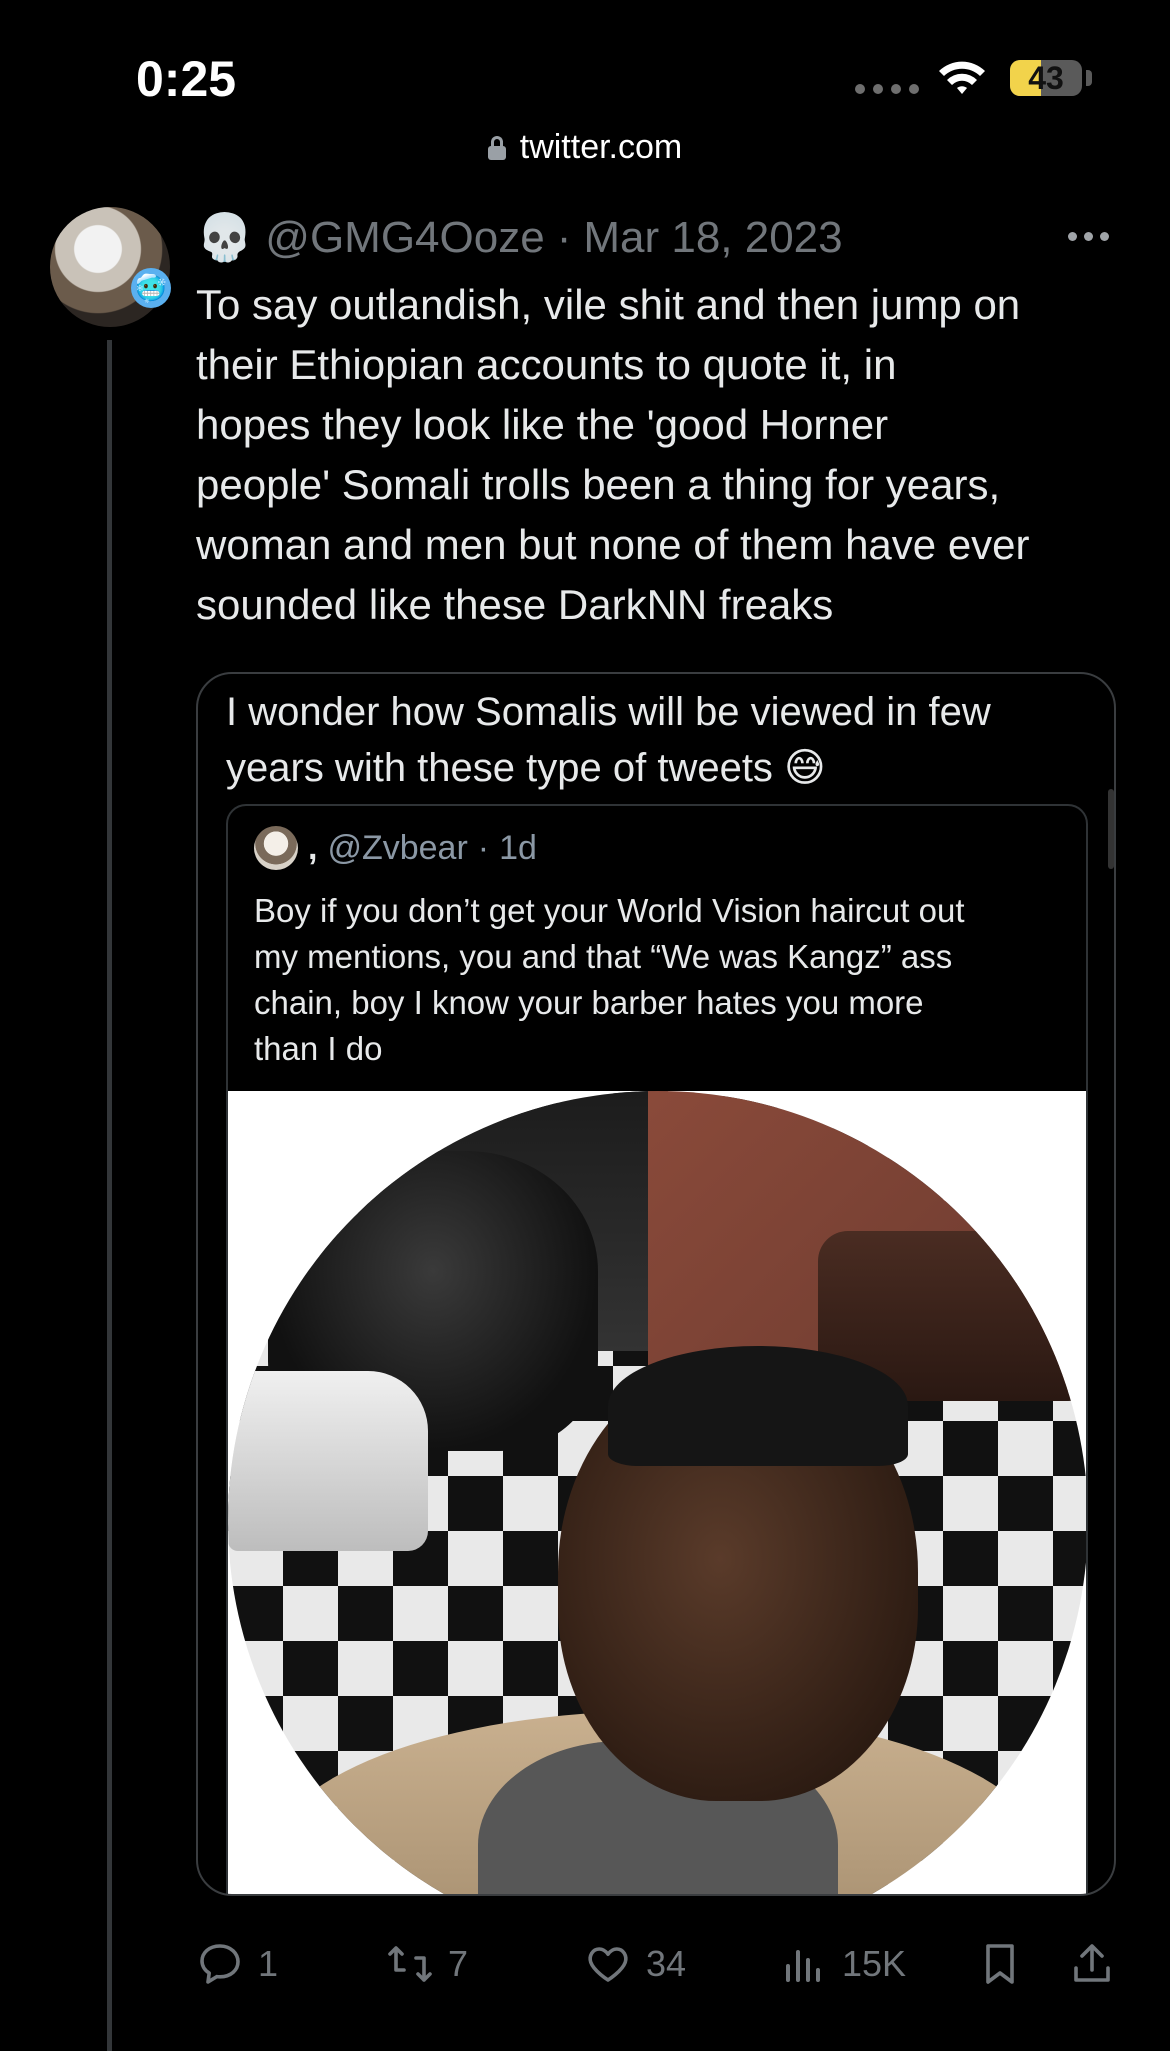  Describe the element at coordinates (635, 1964) in the screenshot. I see `like-button: 34` at that location.